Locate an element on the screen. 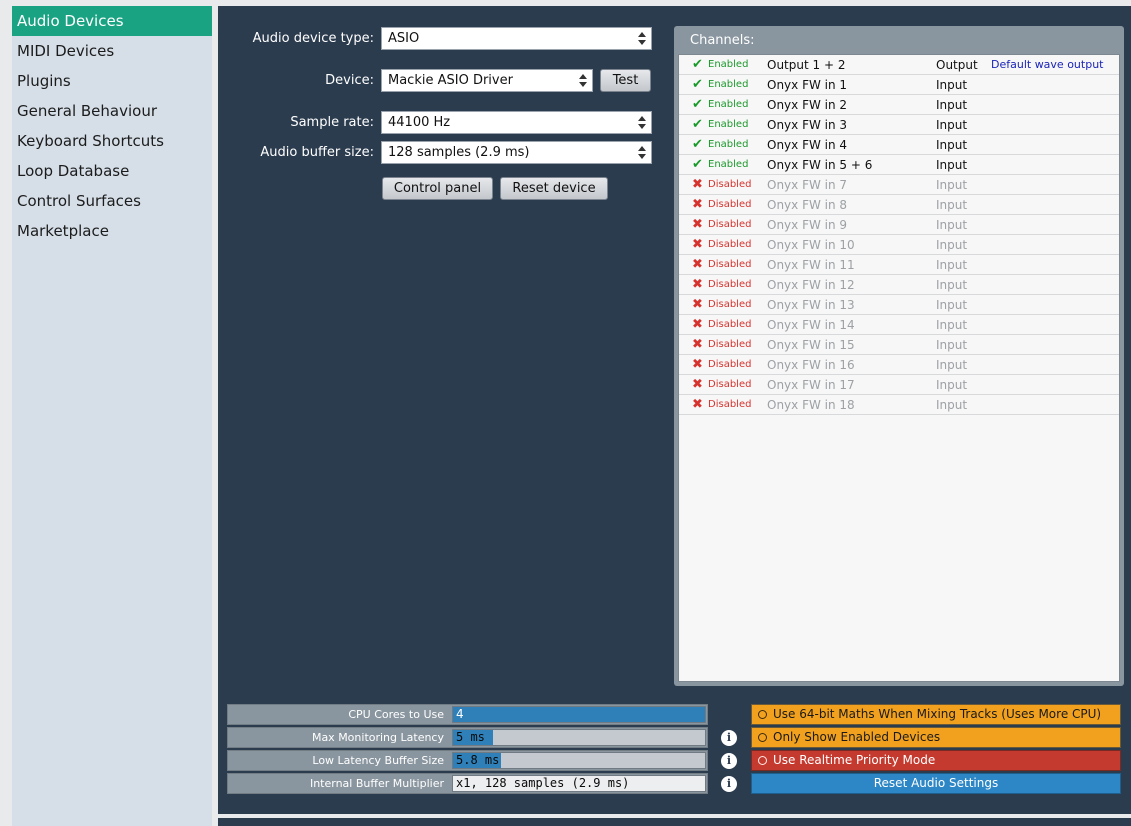  channel-row: ✔ Enabled Onyx FW in 4 Input is located at coordinates (899, 145).